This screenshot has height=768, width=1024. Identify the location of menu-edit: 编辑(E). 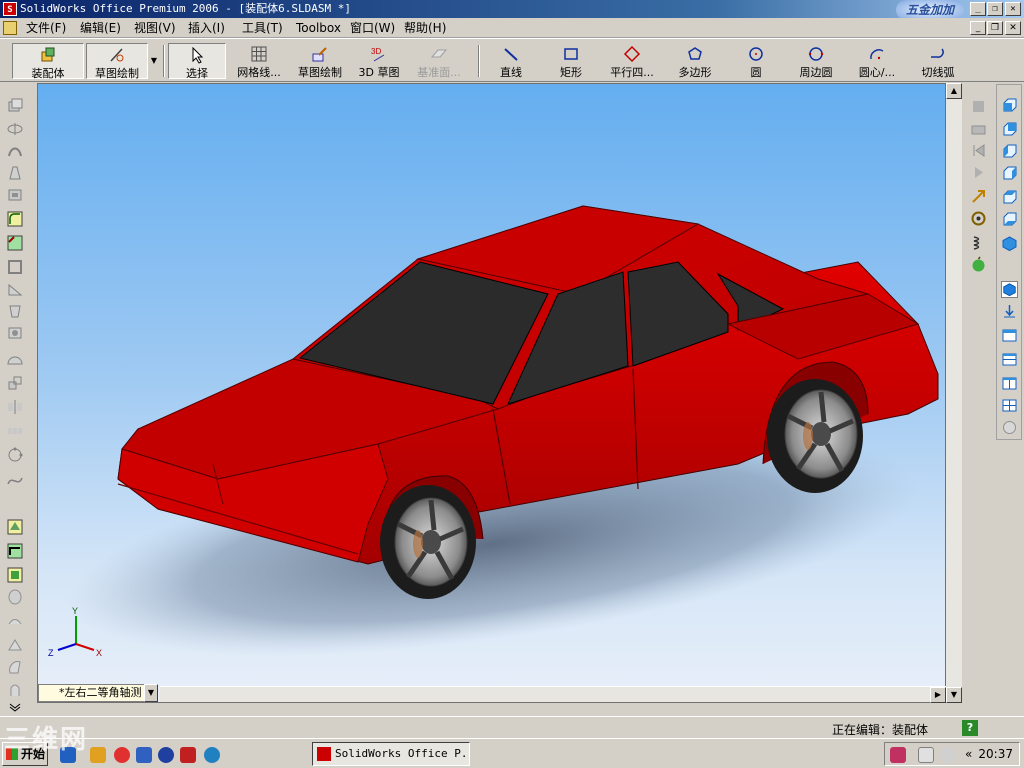
(100, 28).